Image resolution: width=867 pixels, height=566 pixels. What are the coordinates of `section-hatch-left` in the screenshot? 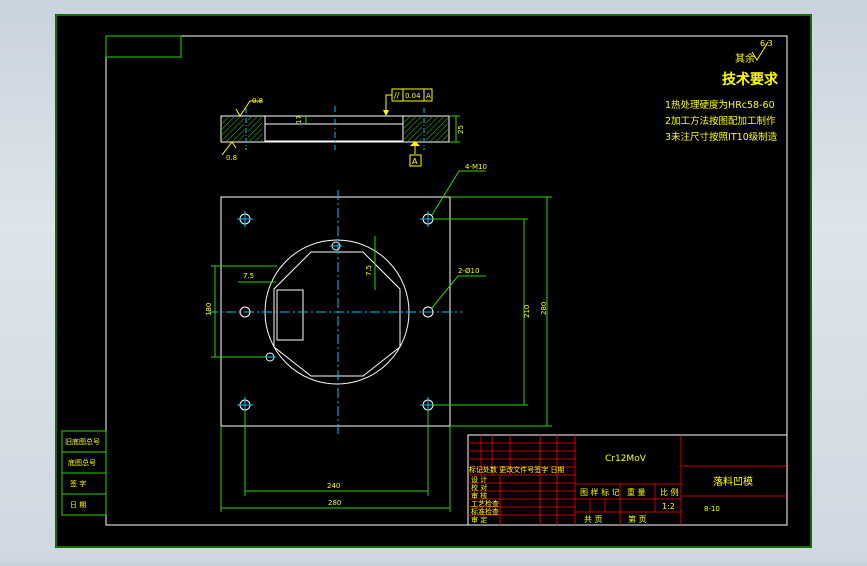 It's located at (233, 129).